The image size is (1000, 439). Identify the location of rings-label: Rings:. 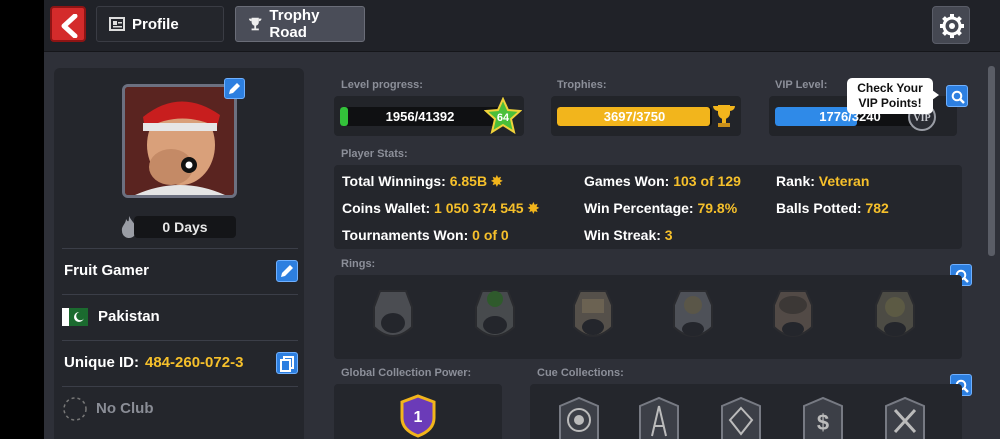
(358, 264).